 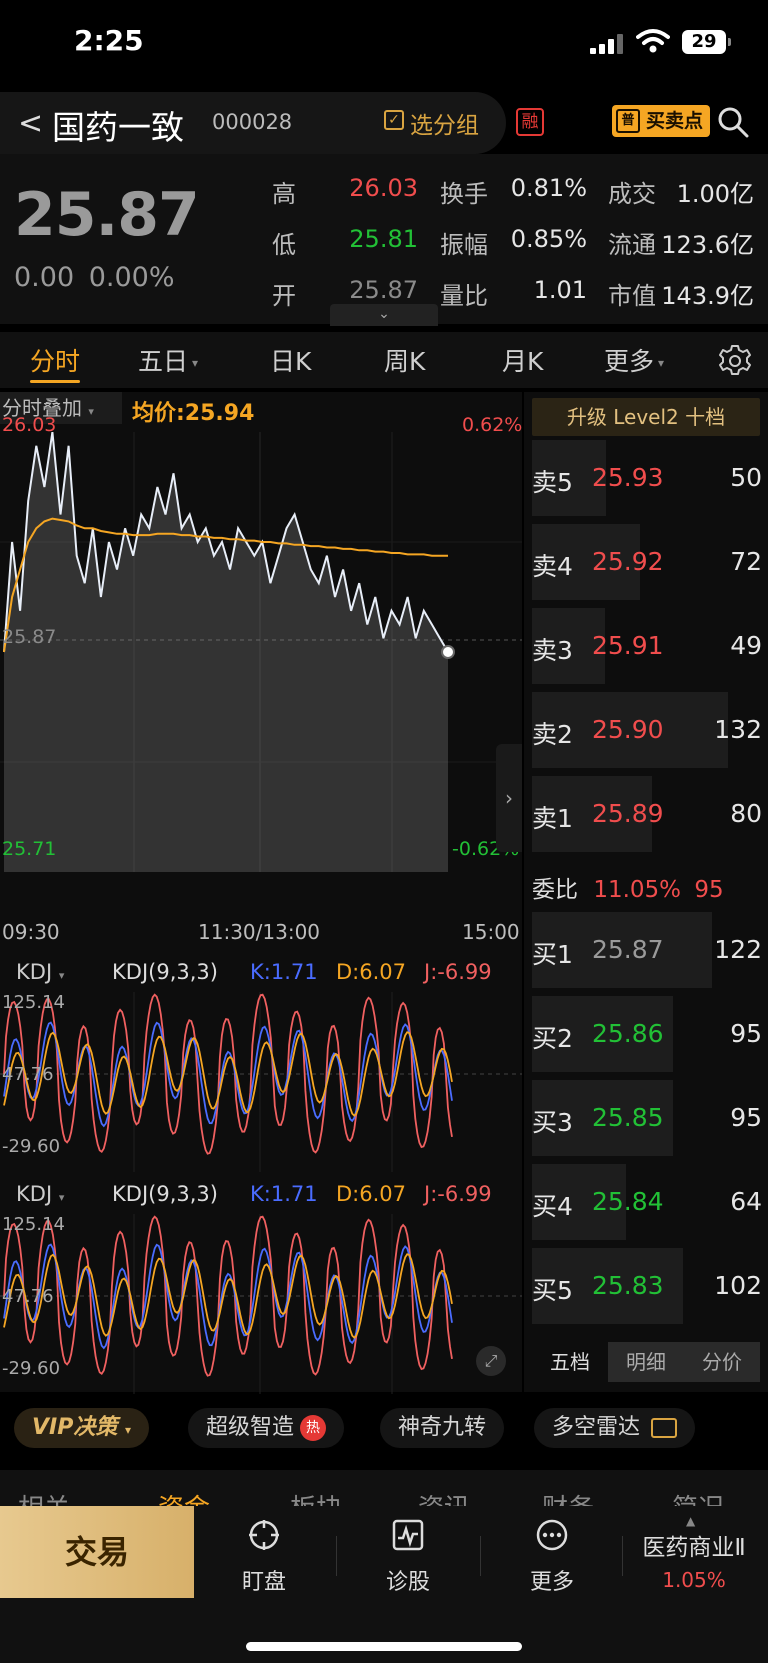 What do you see at coordinates (733, 122) in the screenshot?
I see `search-icon` at bounding box center [733, 122].